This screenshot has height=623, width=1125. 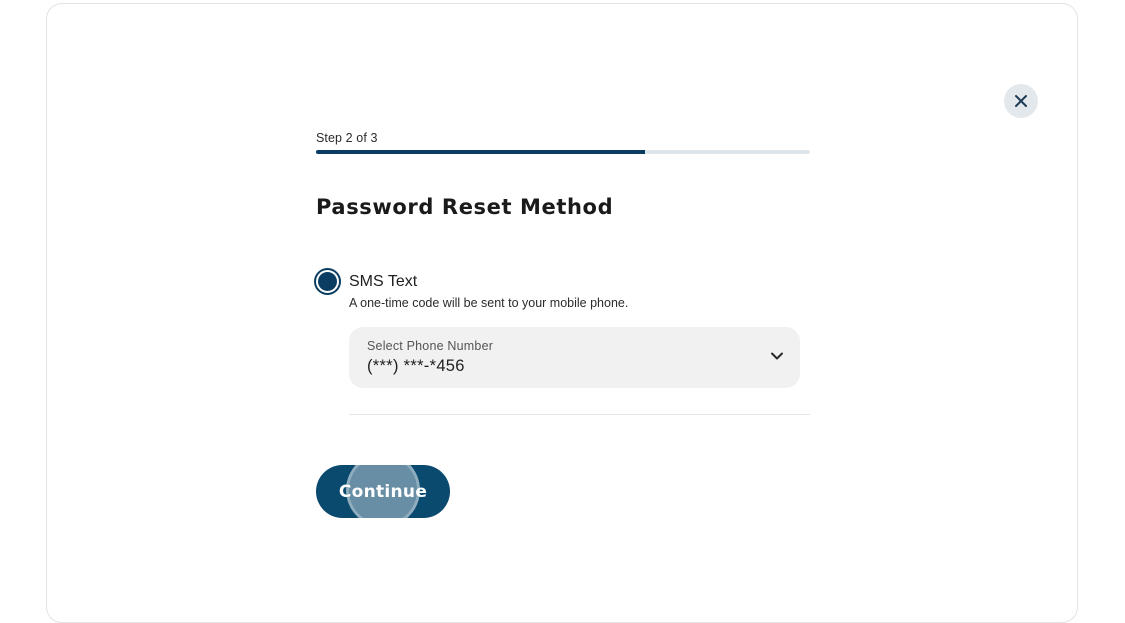 What do you see at coordinates (430, 346) in the screenshot?
I see `phone-select-label: Select Phone Number` at bounding box center [430, 346].